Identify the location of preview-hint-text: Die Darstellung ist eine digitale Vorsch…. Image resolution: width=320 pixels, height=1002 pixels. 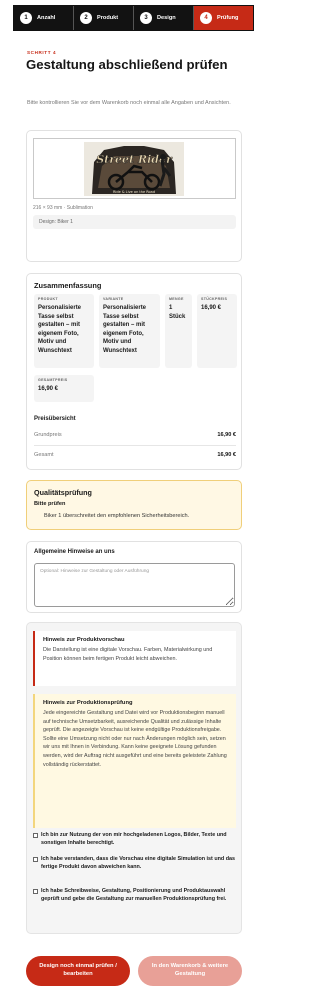
(128, 654).